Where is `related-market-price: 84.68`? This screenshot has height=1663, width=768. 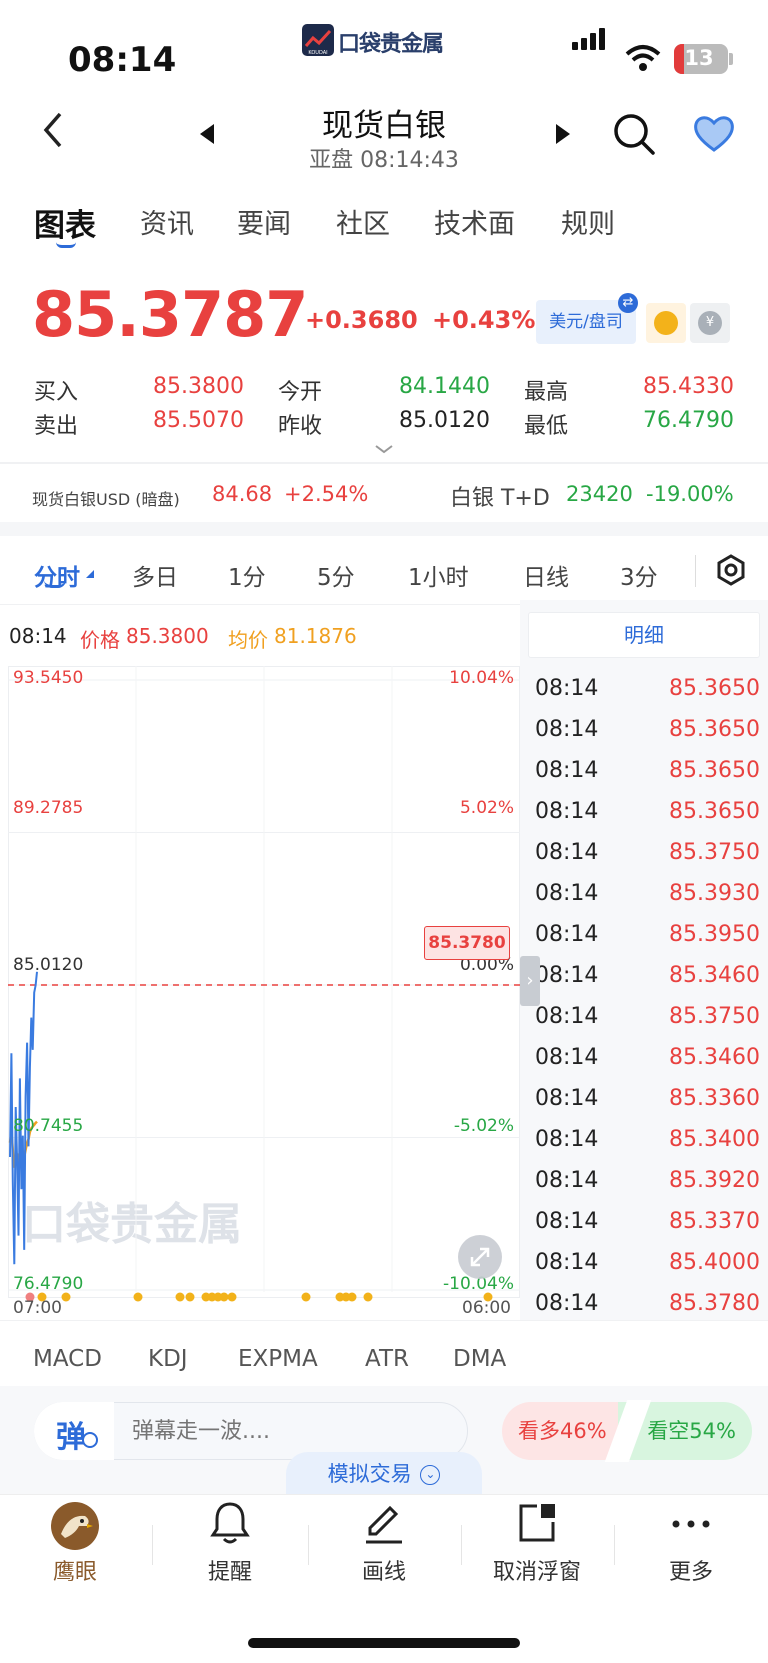 related-market-price: 84.68 is located at coordinates (242, 494).